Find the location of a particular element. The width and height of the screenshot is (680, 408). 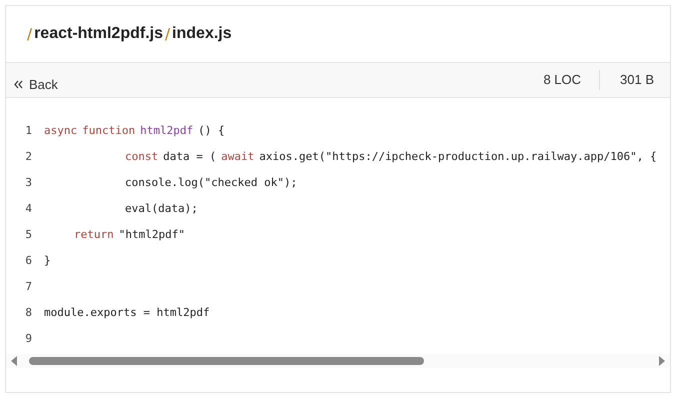

code-token: axios.get("https://ipcheck-production.up.railway.app/106", { is located at coordinates (458, 156).